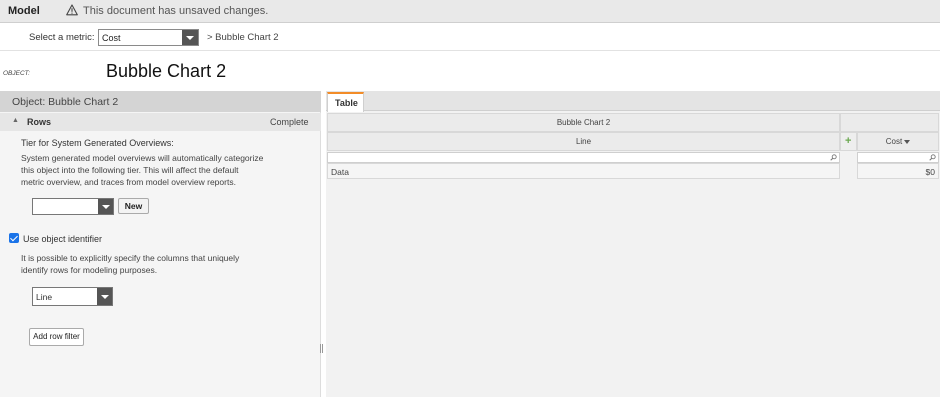  I want to click on warning-triangle-icon, so click(72, 10).